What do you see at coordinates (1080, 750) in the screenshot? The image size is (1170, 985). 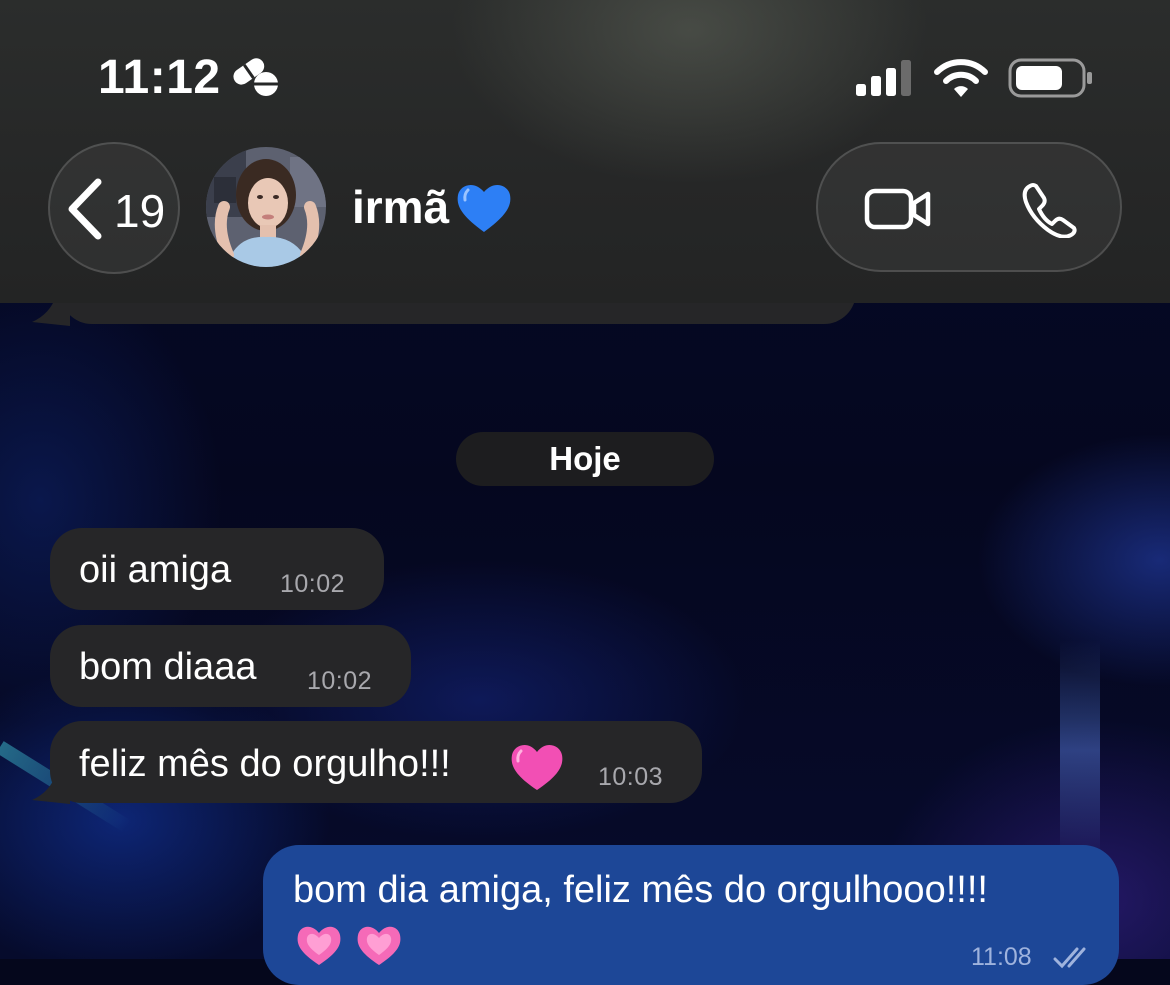 I see `wallpaper-light-glow` at bounding box center [1080, 750].